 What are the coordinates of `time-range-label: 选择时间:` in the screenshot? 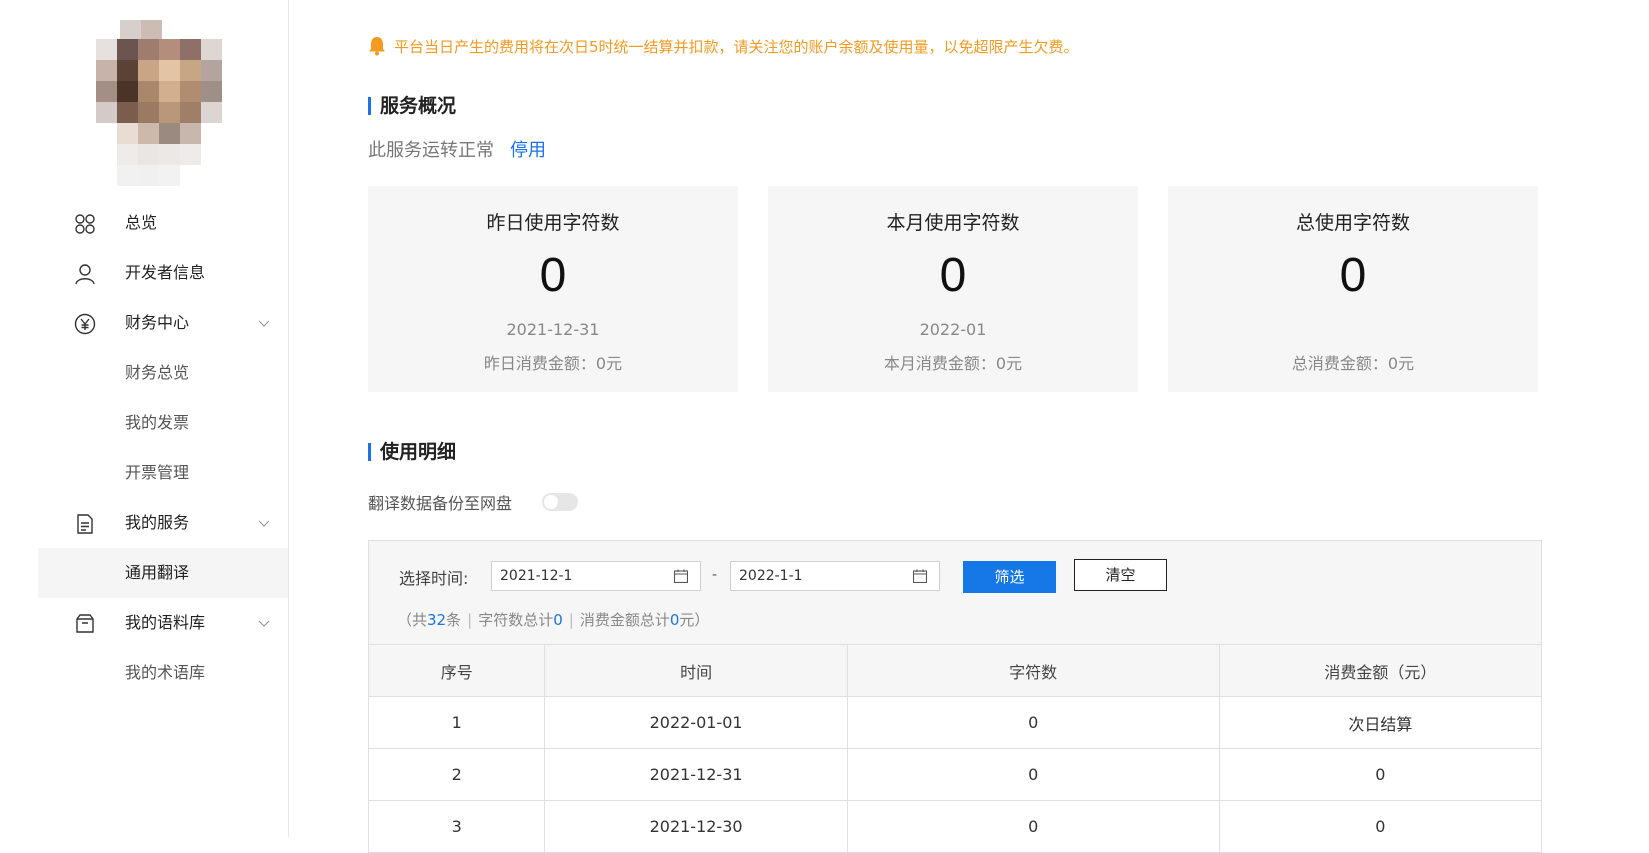 It's located at (434, 578).